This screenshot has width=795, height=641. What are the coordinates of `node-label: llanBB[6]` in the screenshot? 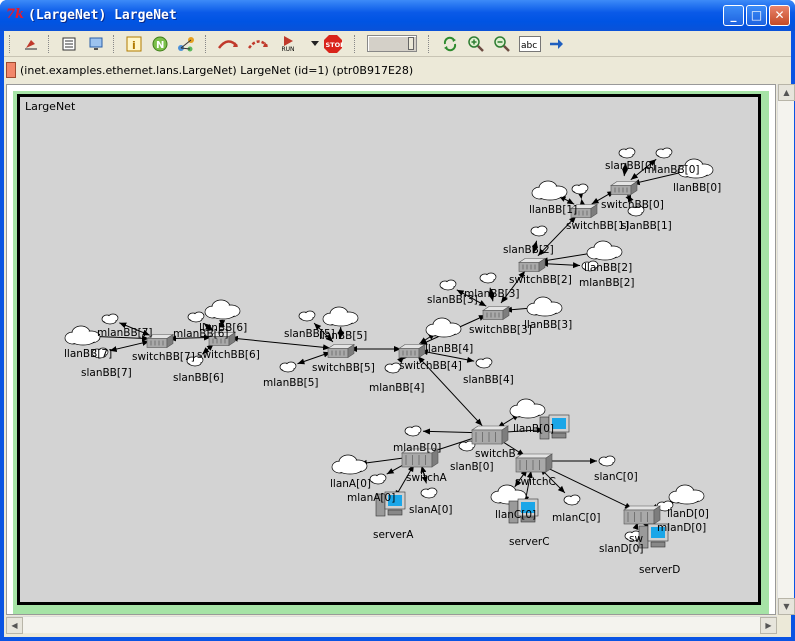 It's located at (223, 328).